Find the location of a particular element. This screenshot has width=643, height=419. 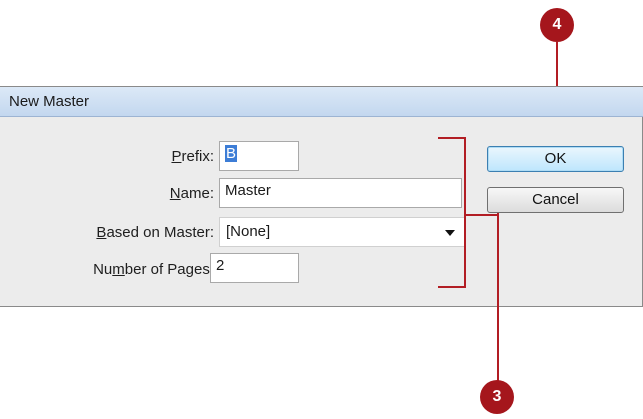

name-field: Master is located at coordinates (340, 193).